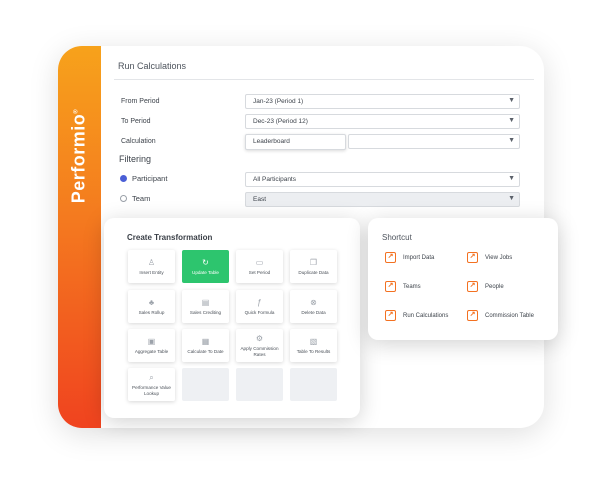  Describe the element at coordinates (259, 262) in the screenshot. I see `calendar-icon: ▭` at that location.